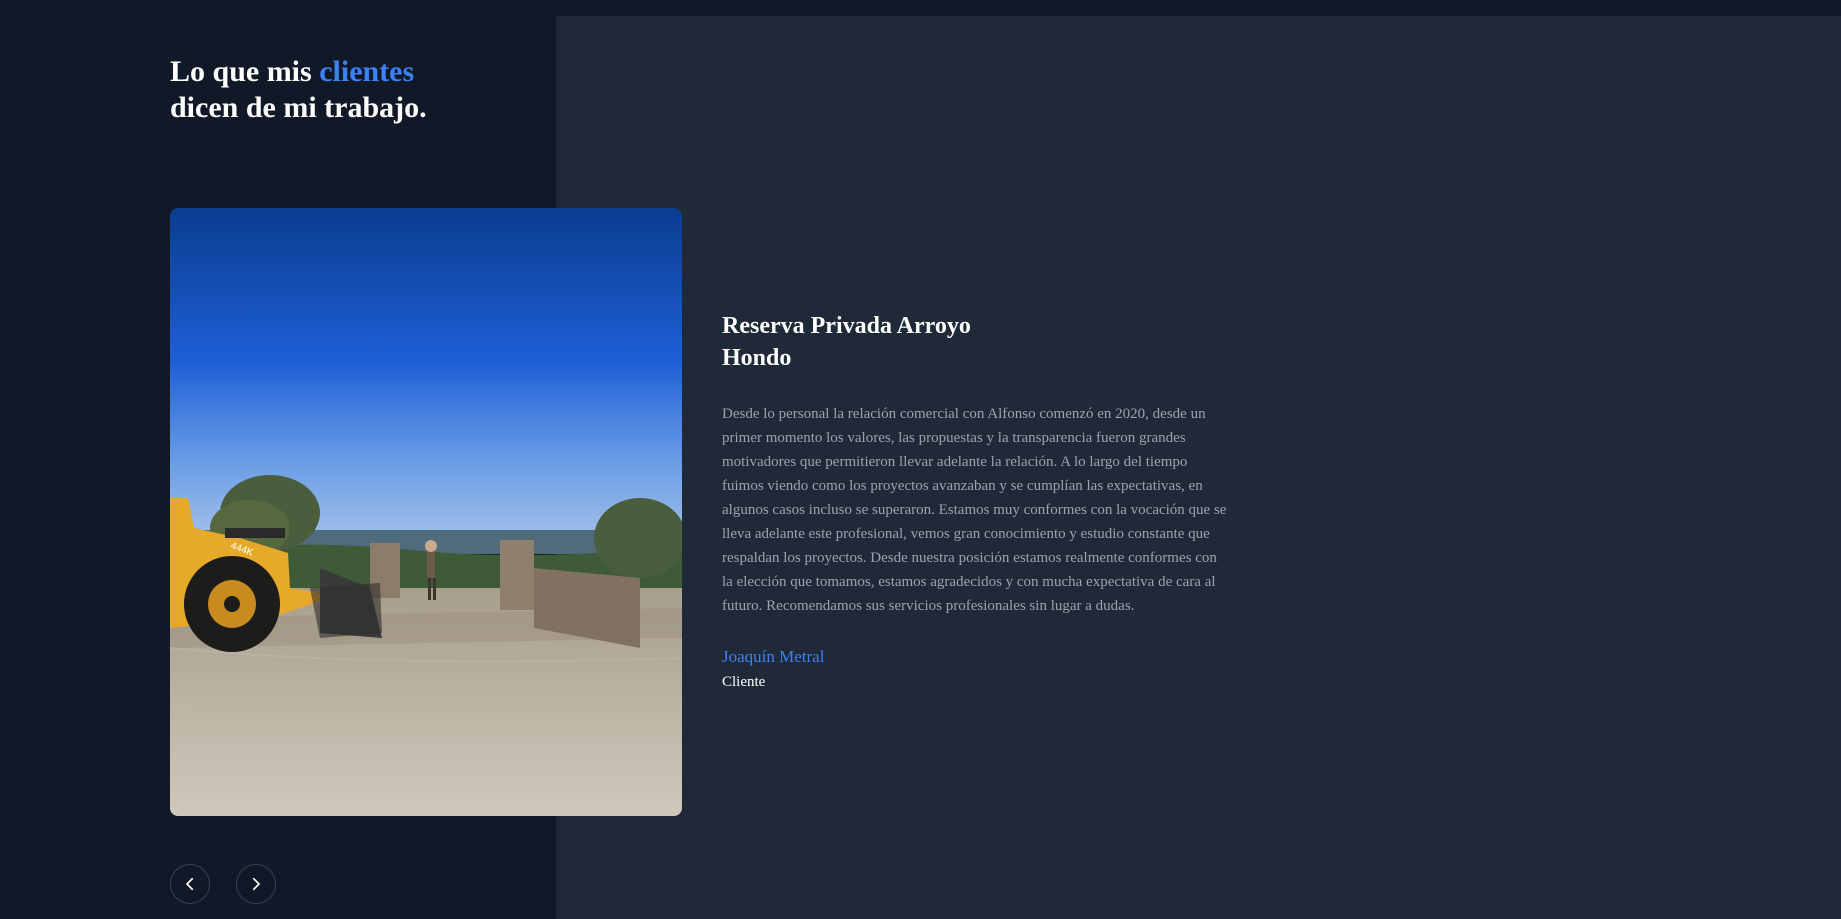  What do you see at coordinates (367, 71) in the screenshot?
I see `heading-accent: clientes` at bounding box center [367, 71].